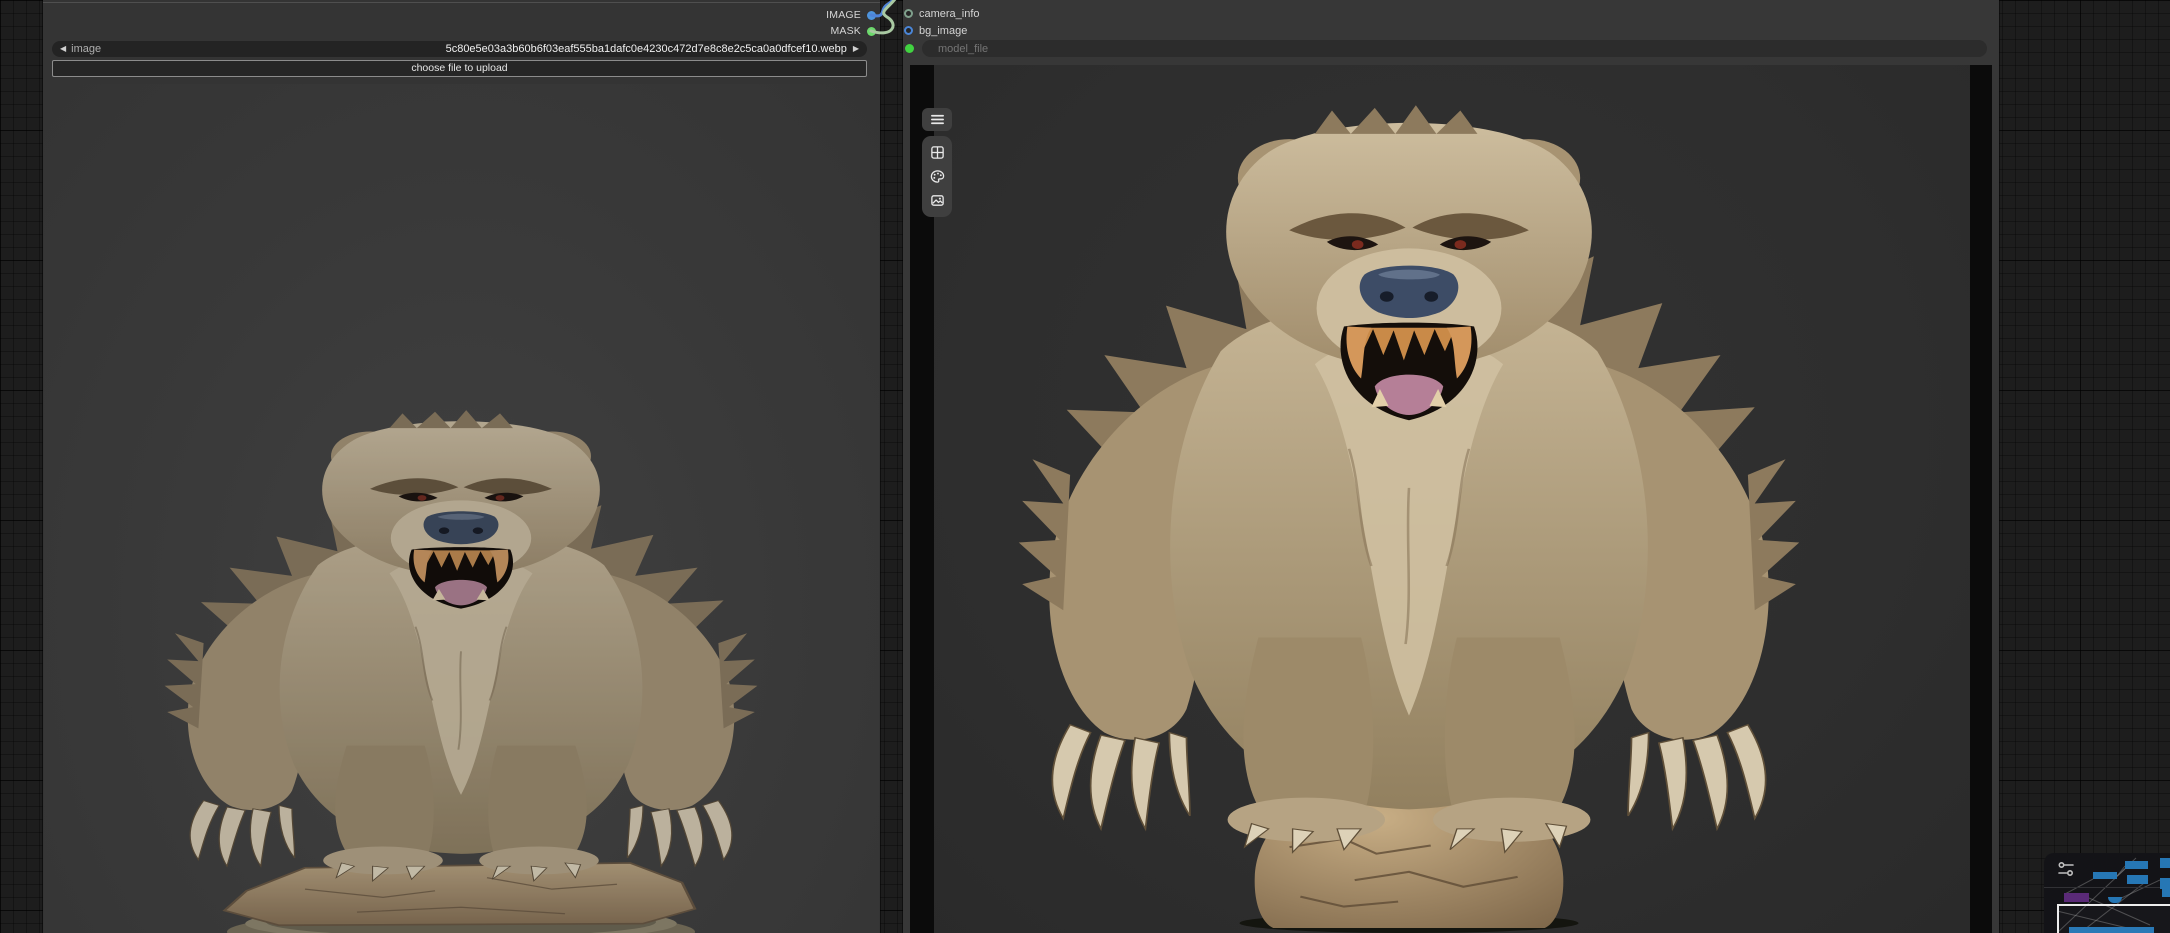 The height and width of the screenshot is (933, 2170). I want to click on viewport-tool-group, so click(937, 176).